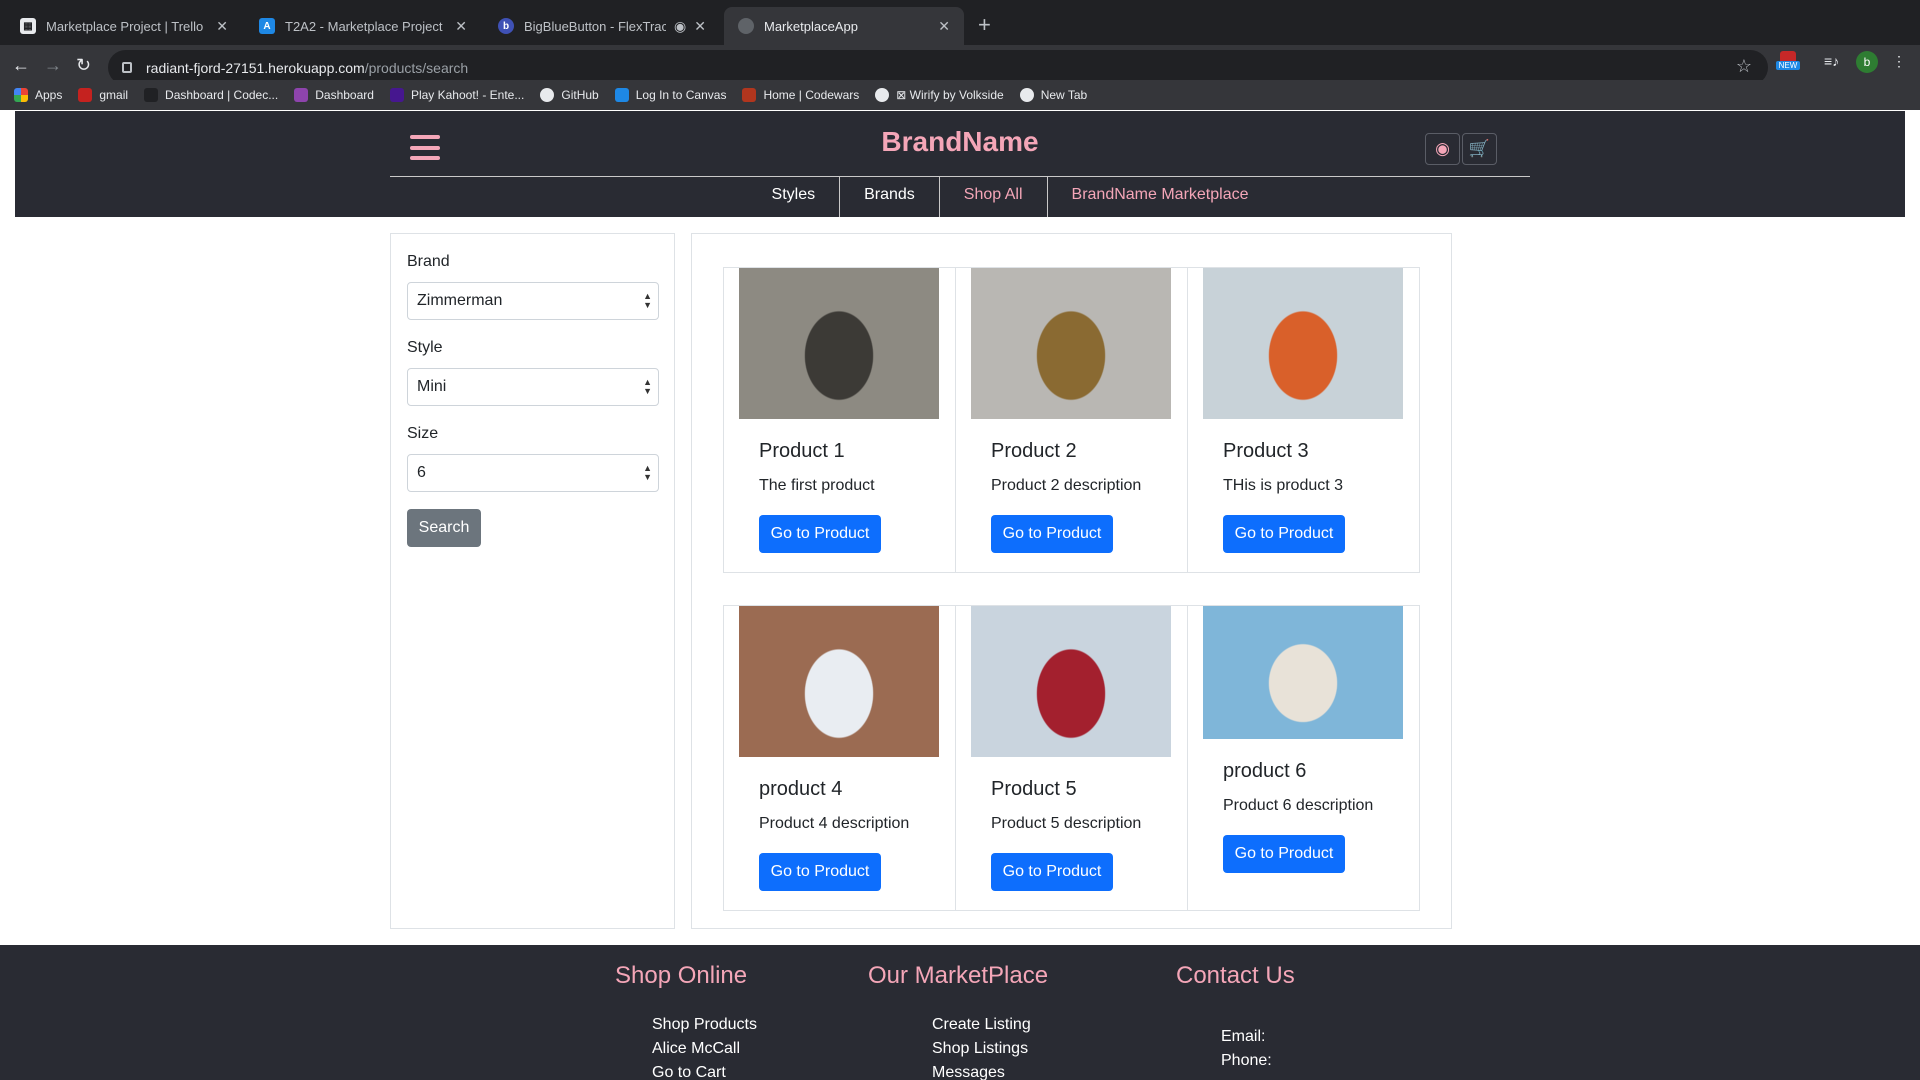  I want to click on brand-logo: BrandName, so click(960, 142).